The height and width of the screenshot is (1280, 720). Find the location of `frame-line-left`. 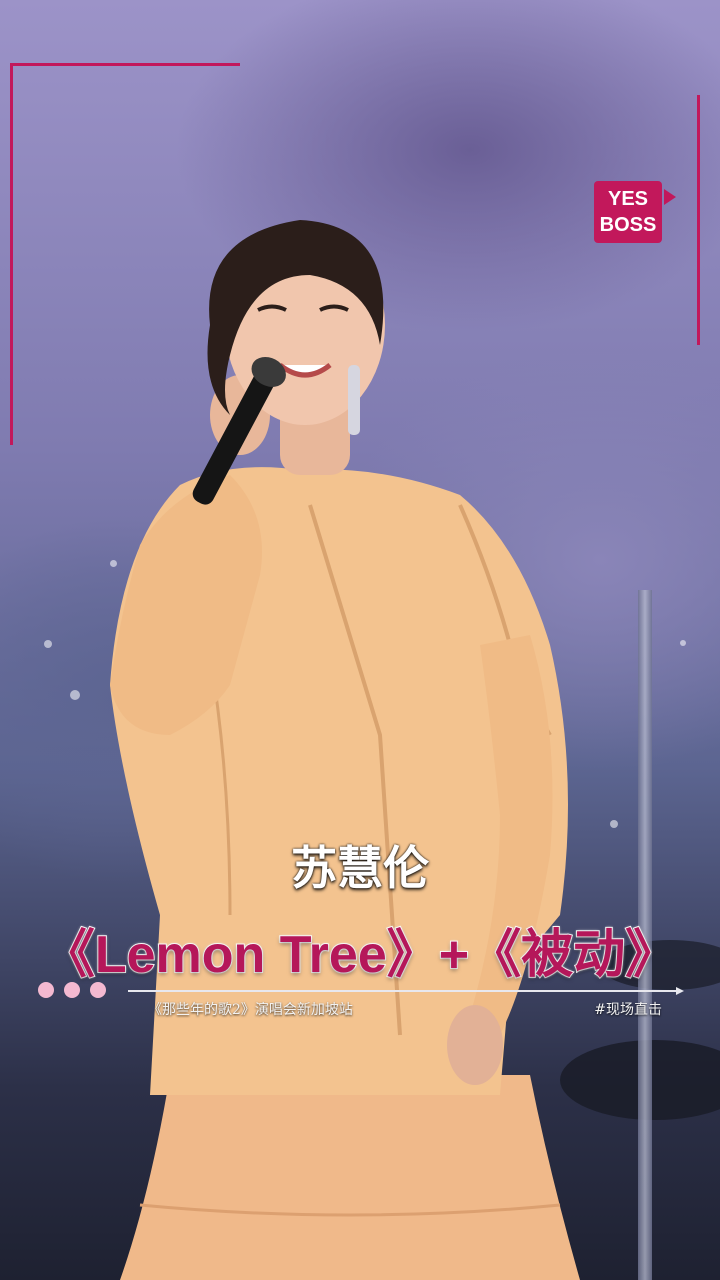

frame-line-left is located at coordinates (11, 254).